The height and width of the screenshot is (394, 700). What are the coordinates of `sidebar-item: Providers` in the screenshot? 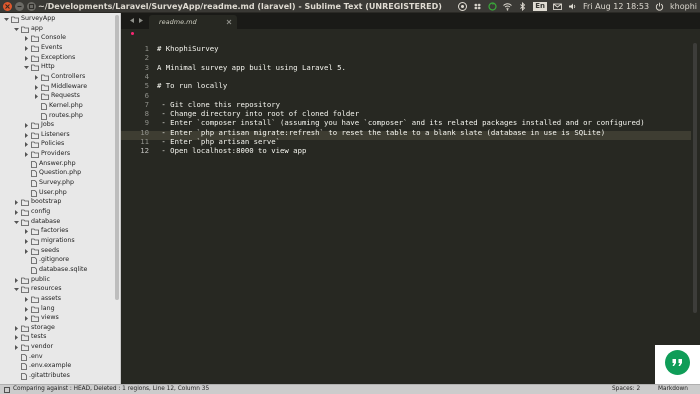 It's located at (60, 154).